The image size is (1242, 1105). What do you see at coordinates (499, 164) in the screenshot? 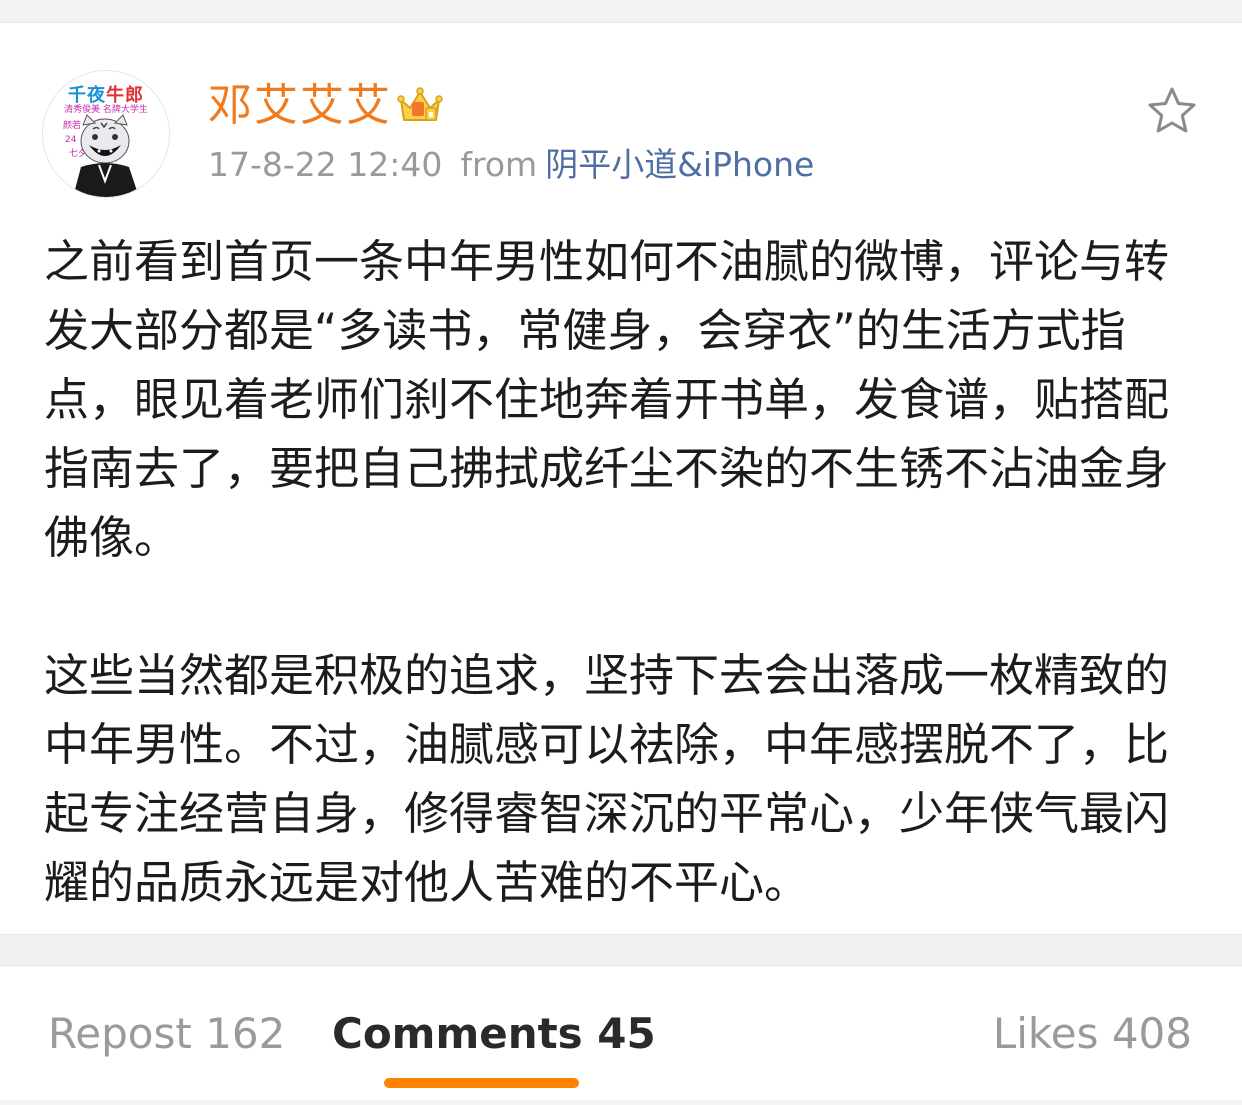
I see `from-label: from` at bounding box center [499, 164].